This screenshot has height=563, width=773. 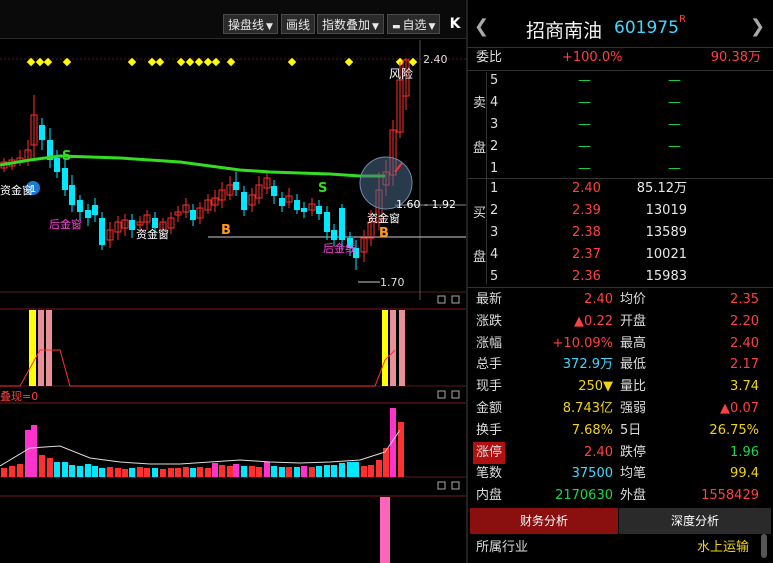 What do you see at coordinates (584, 496) in the screenshot?
I see `stat-value-left: 2170630` at bounding box center [584, 496].